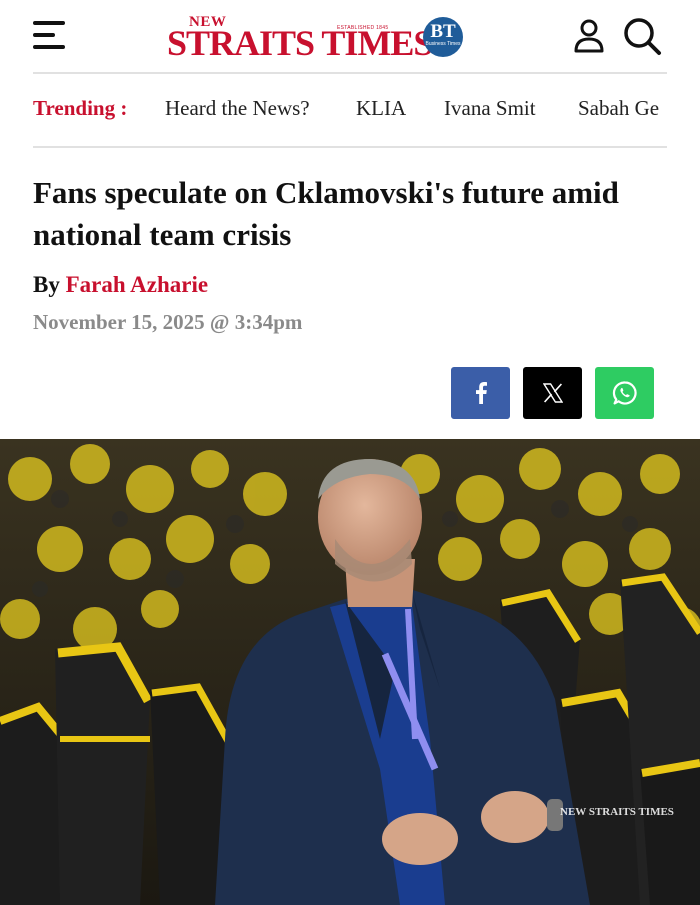 The width and height of the screenshot is (700, 905). I want to click on byline: By Farah Azharie, so click(120, 285).